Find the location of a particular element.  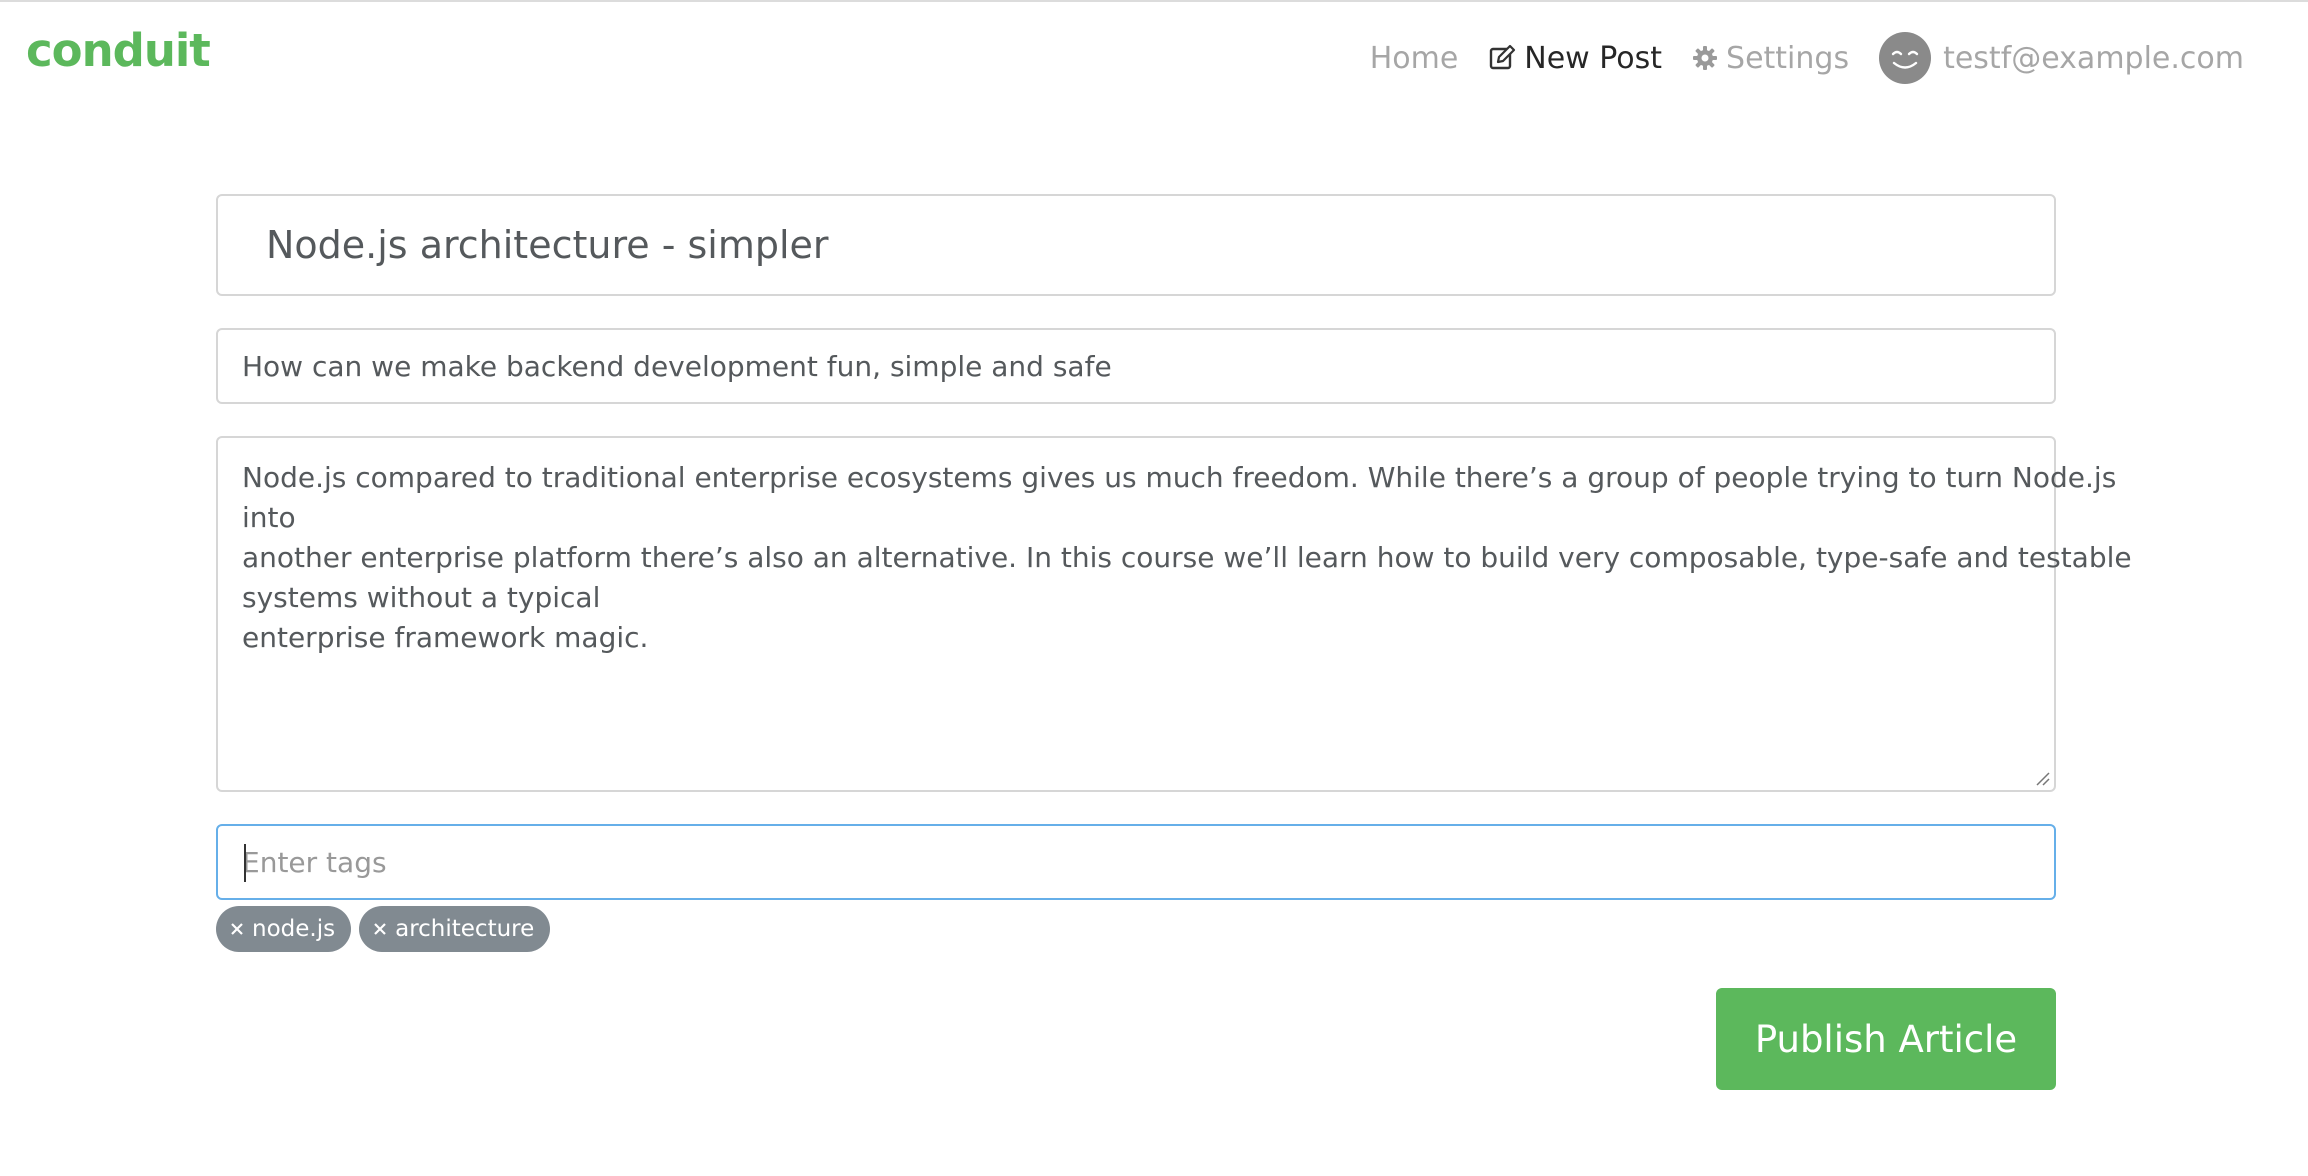

avatar is located at coordinates (1905, 58).